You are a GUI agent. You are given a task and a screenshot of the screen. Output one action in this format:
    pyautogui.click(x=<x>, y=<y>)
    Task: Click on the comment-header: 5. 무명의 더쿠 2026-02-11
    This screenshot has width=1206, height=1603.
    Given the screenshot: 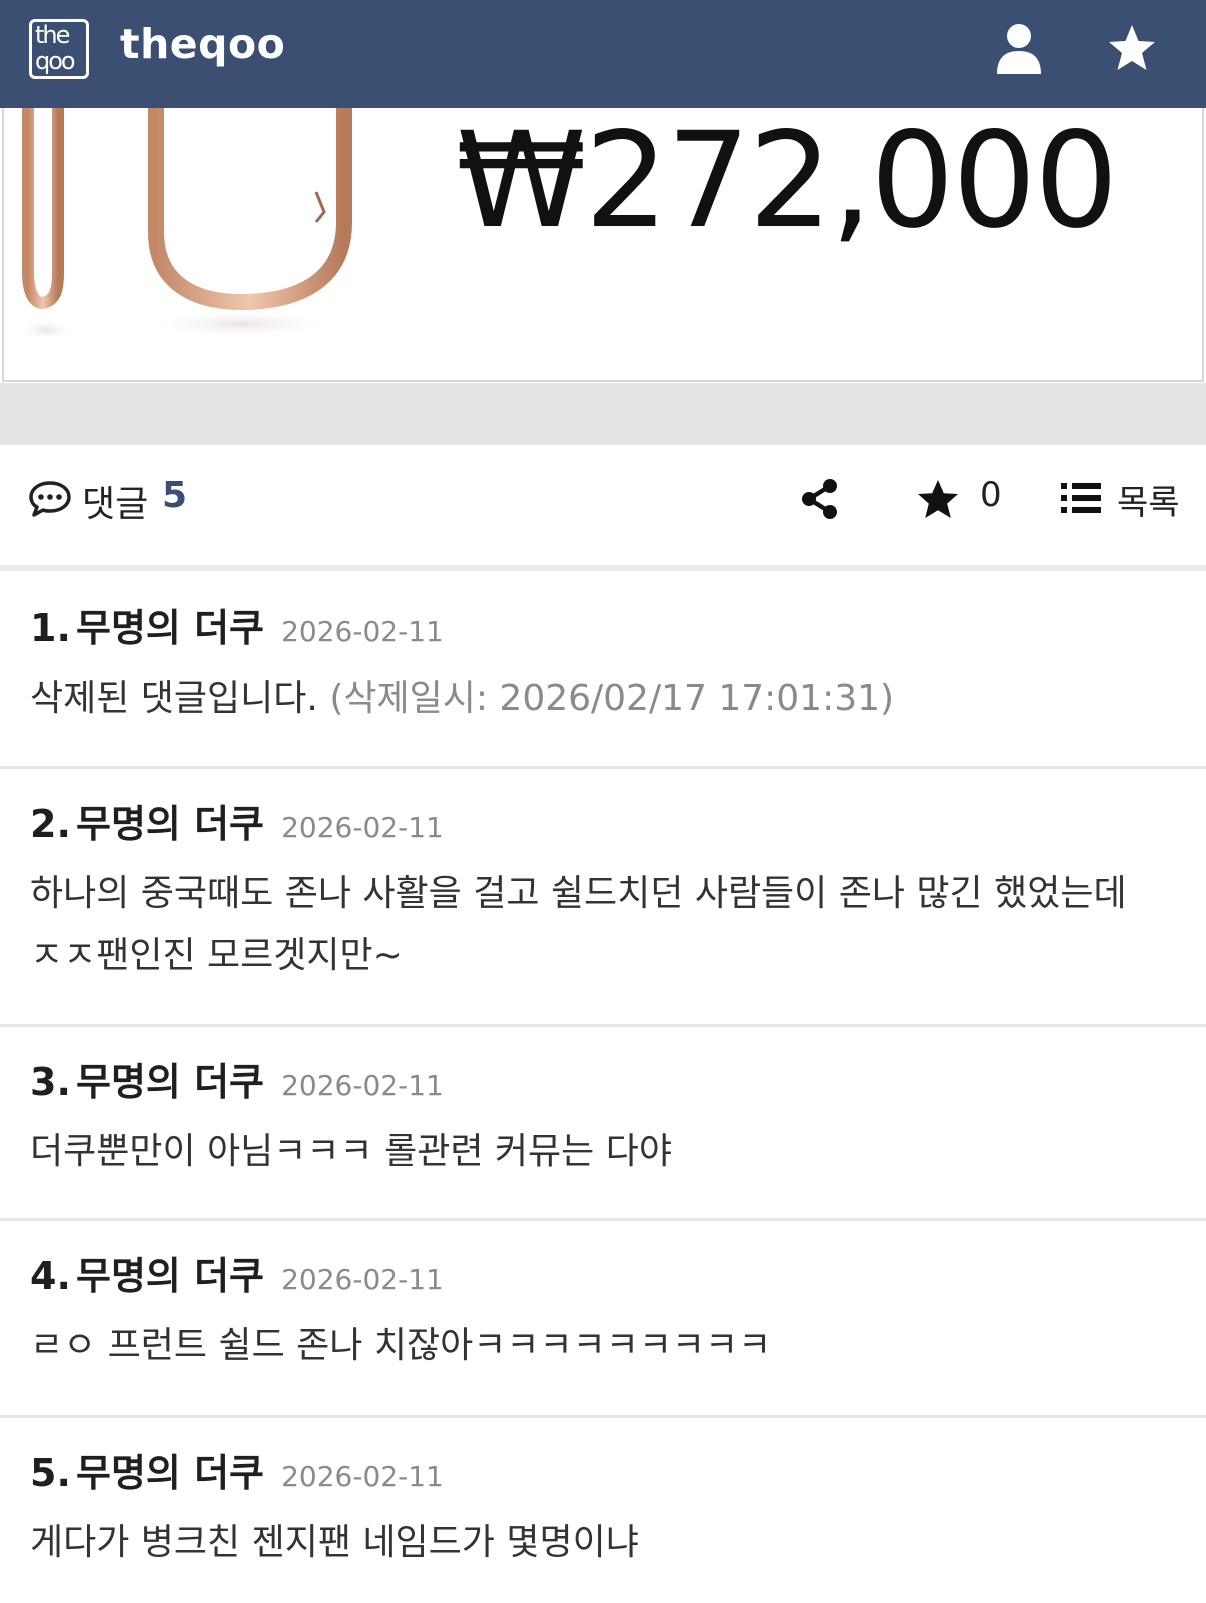 What is the action you would take?
    pyautogui.click(x=237, y=1469)
    